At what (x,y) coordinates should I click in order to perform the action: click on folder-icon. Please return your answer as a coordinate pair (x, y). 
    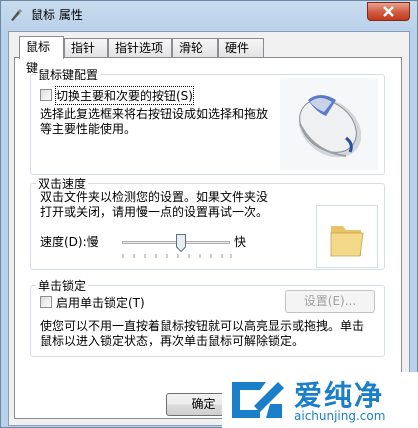
    Looking at the image, I should click on (347, 241).